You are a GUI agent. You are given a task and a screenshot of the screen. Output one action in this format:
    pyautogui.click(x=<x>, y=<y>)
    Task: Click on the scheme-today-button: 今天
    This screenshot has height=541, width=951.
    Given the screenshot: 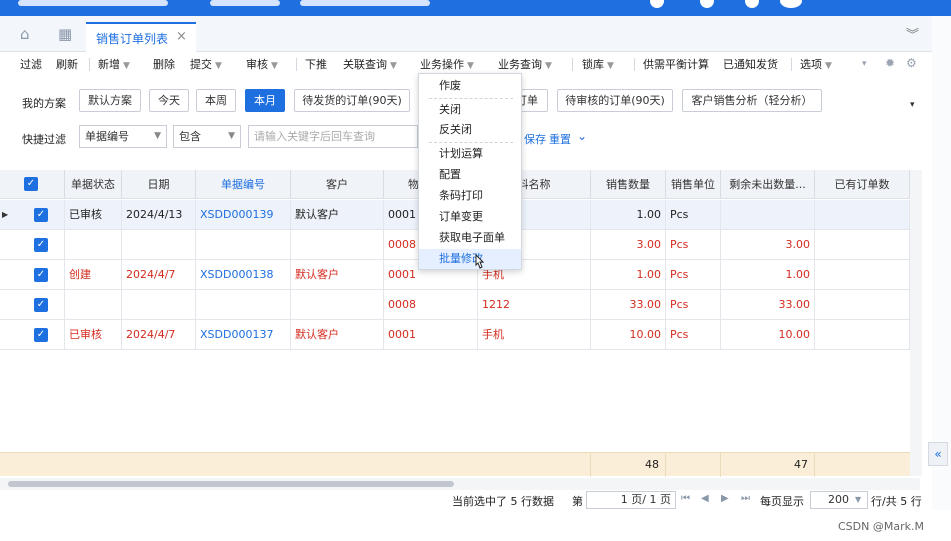 What is the action you would take?
    pyautogui.click(x=169, y=100)
    